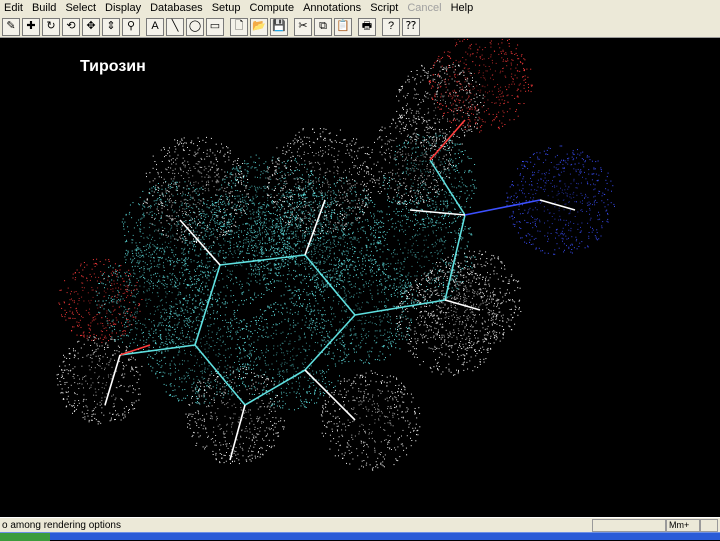 The width and height of the screenshot is (720, 541). I want to click on new-file-icon: 🗋, so click(239, 26).